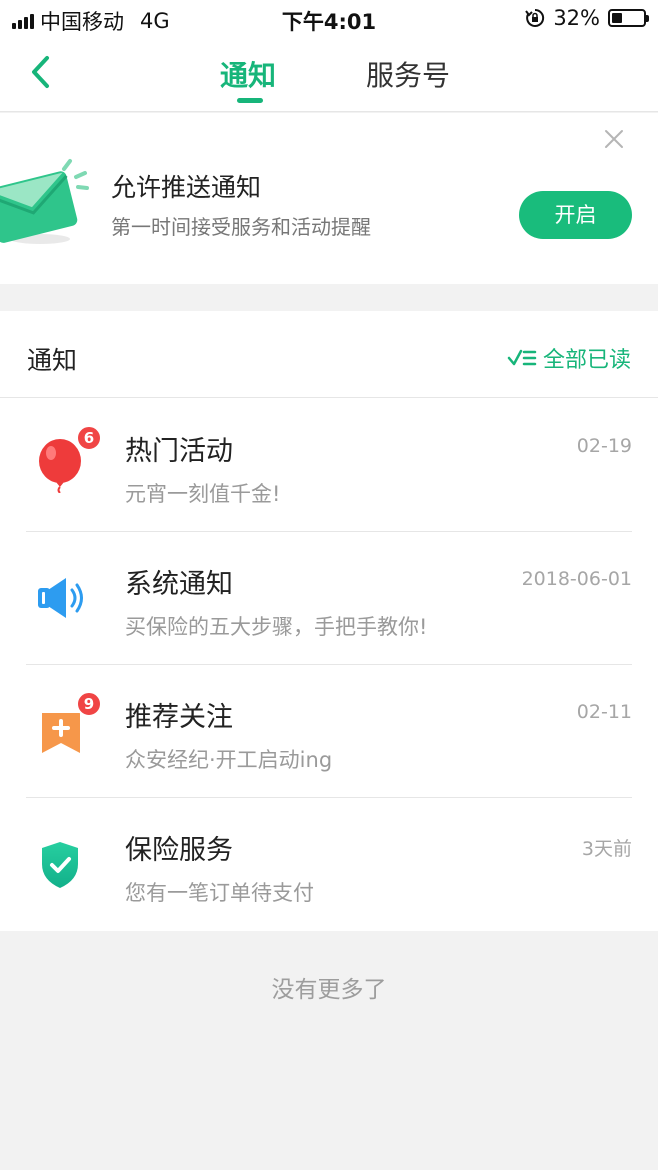 The height and width of the screenshot is (1170, 658). I want to click on nav-bar: 通知 服务号, so click(329, 74).